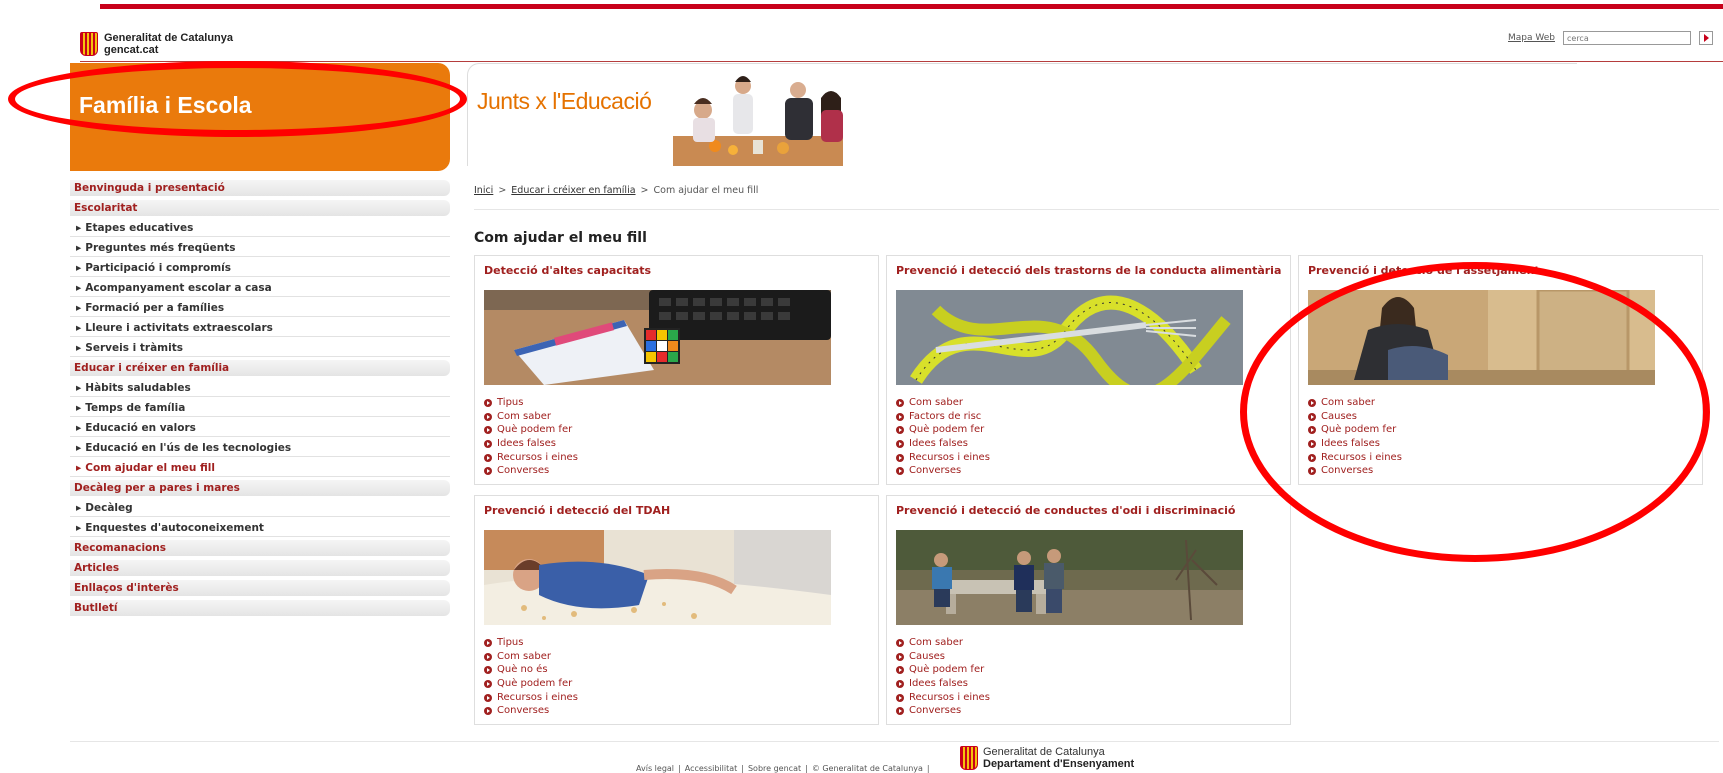 Image resolution: width=1723 pixels, height=773 pixels. Describe the element at coordinates (260, 548) in the screenshot. I see `sidebar-category-recomanacions: Recomanacions` at that location.